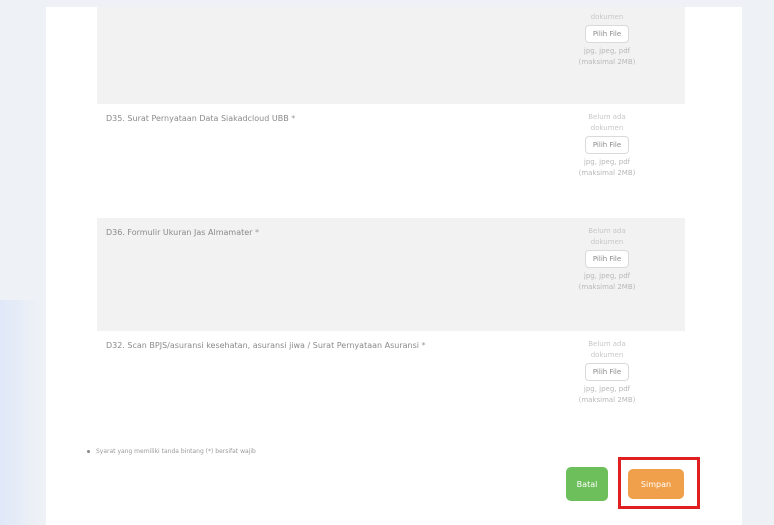 The height and width of the screenshot is (525, 774). Describe the element at coordinates (179, 232) in the screenshot. I see `document-label-text: D36. Formulir Ukuran Jas Almamater` at that location.